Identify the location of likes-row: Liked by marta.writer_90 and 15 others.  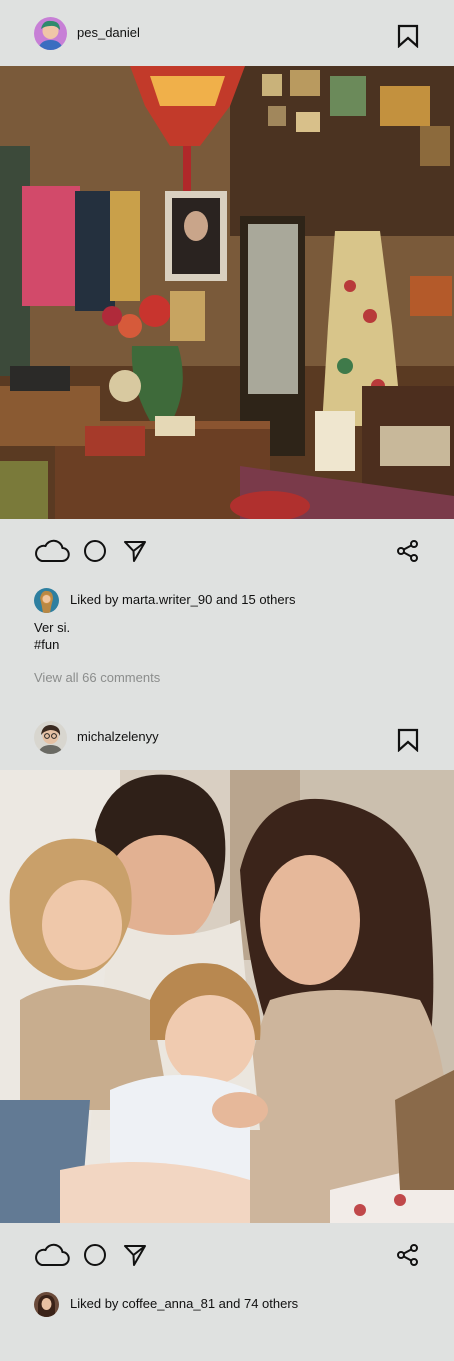
(227, 601).